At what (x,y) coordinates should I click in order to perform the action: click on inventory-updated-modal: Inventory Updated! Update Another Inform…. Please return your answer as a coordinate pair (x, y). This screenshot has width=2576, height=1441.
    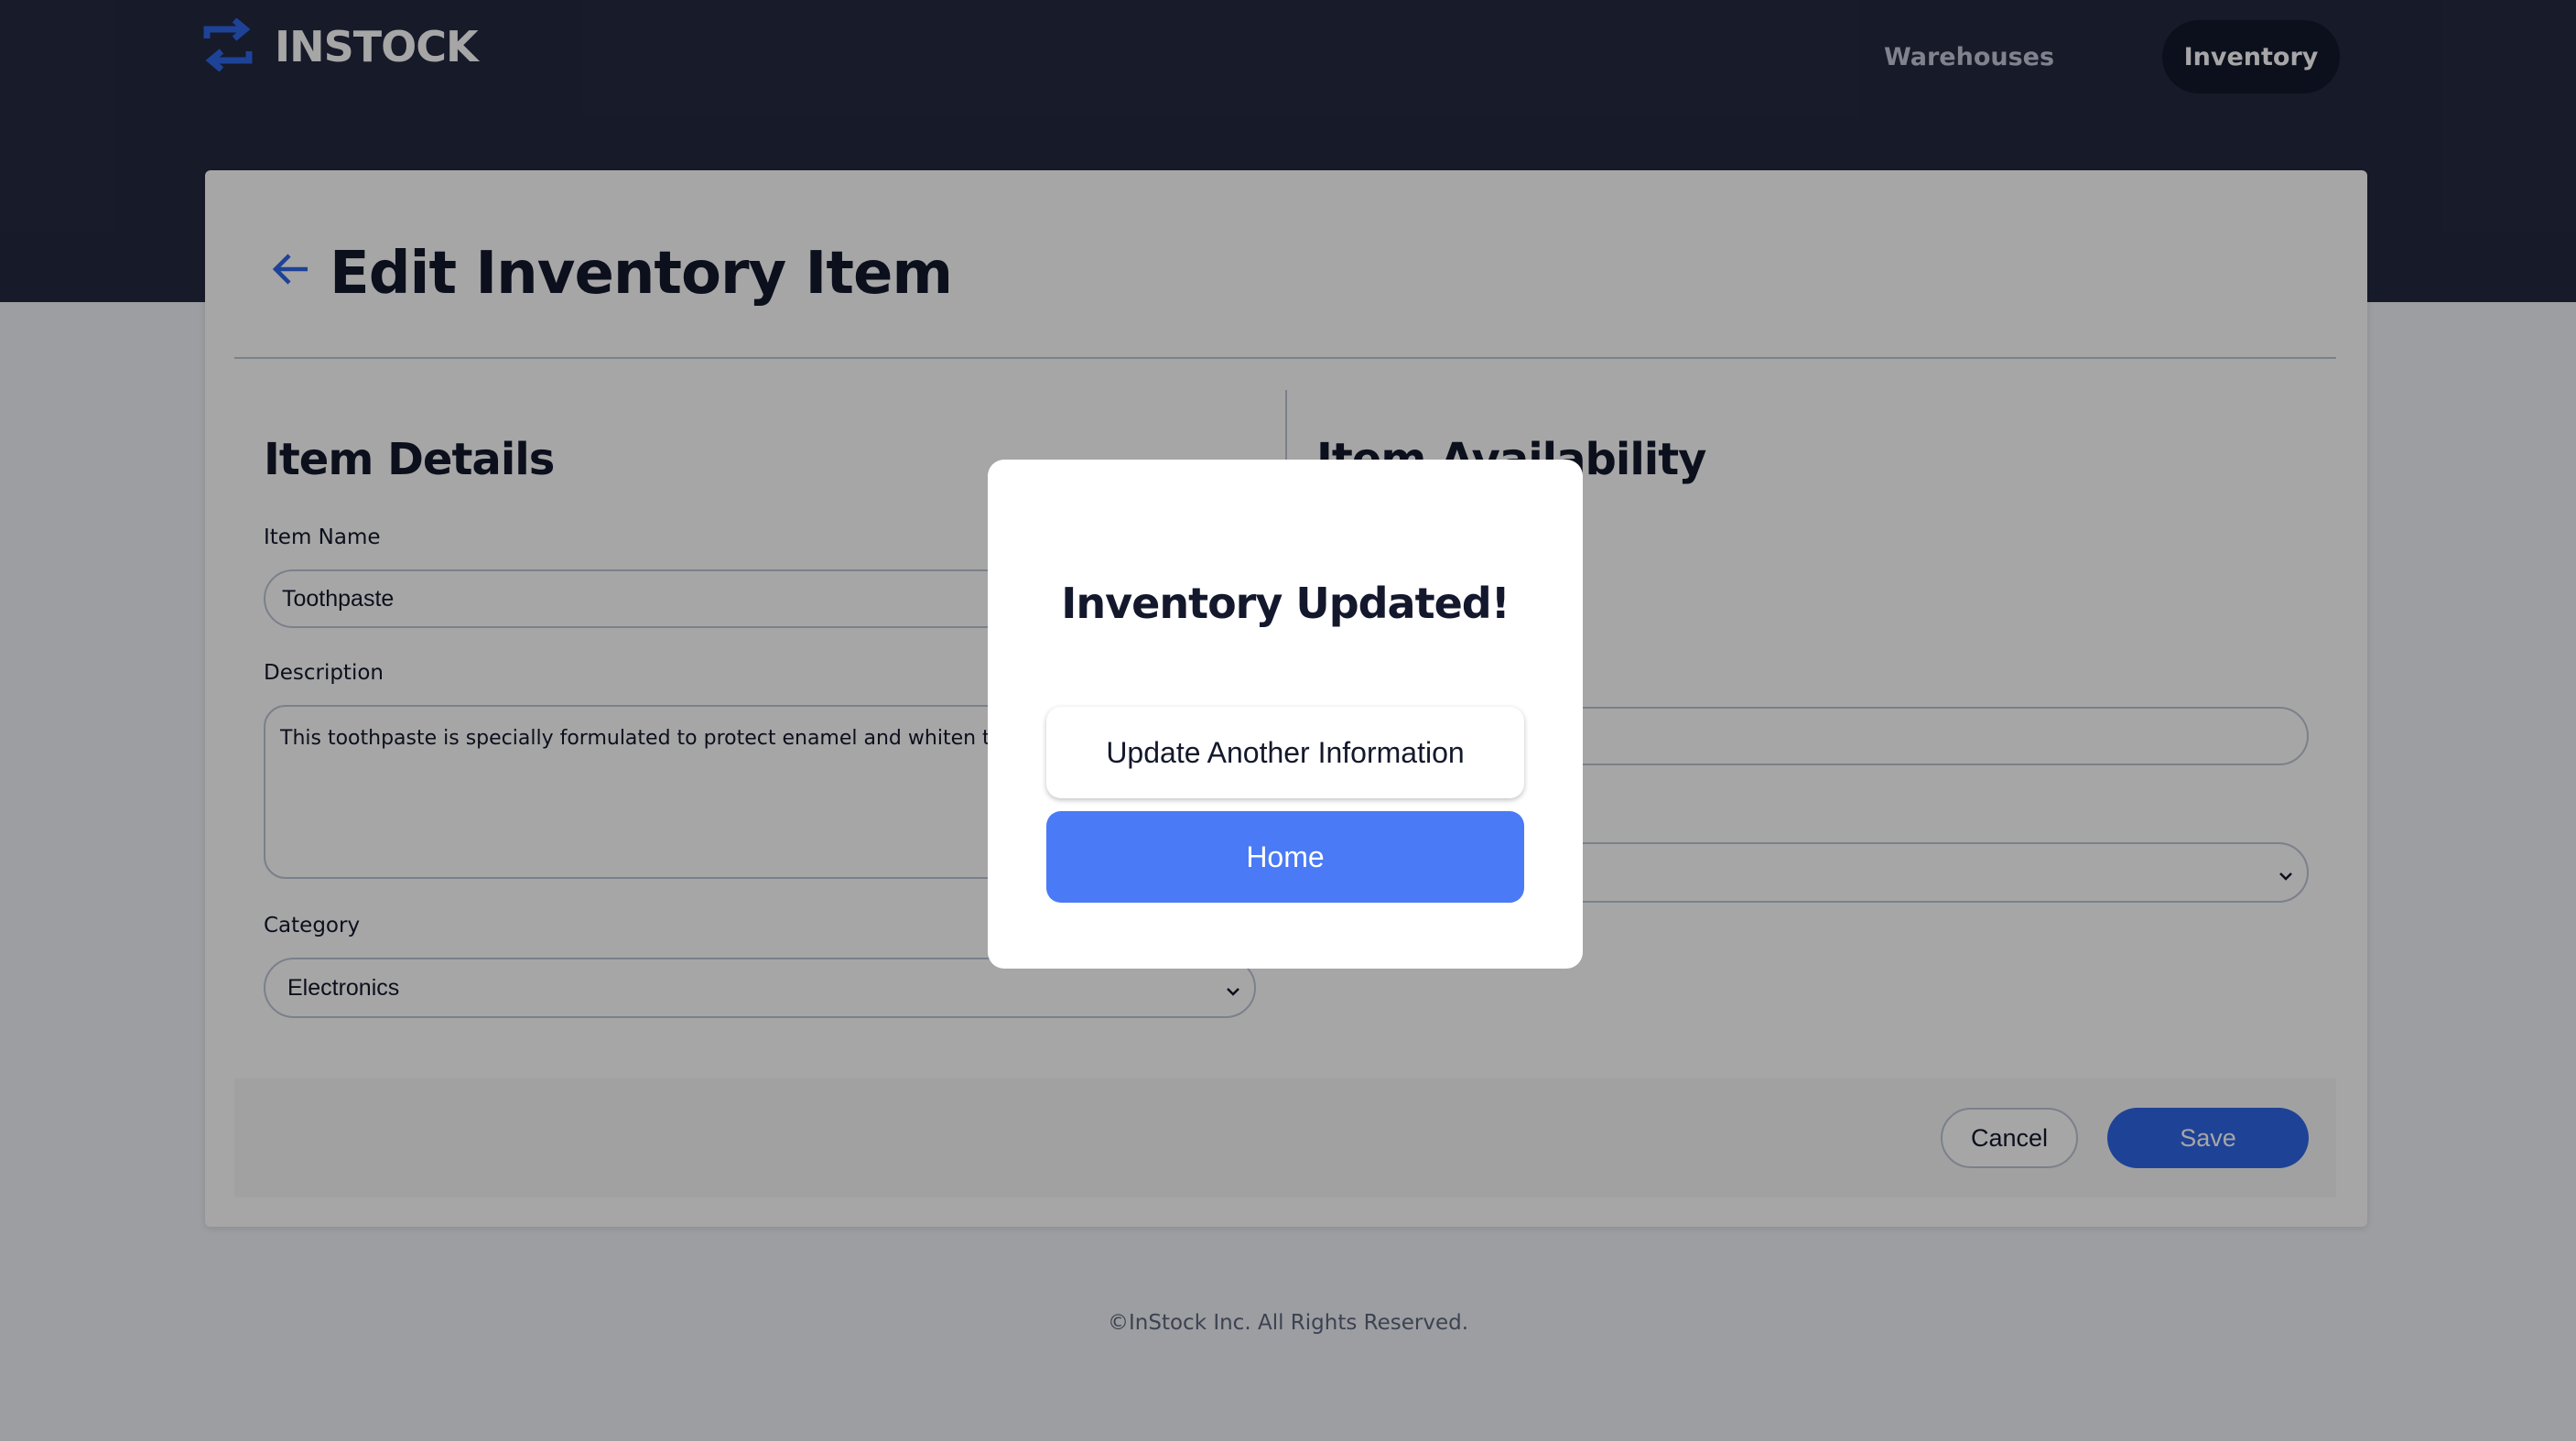
    Looking at the image, I should click on (1286, 714).